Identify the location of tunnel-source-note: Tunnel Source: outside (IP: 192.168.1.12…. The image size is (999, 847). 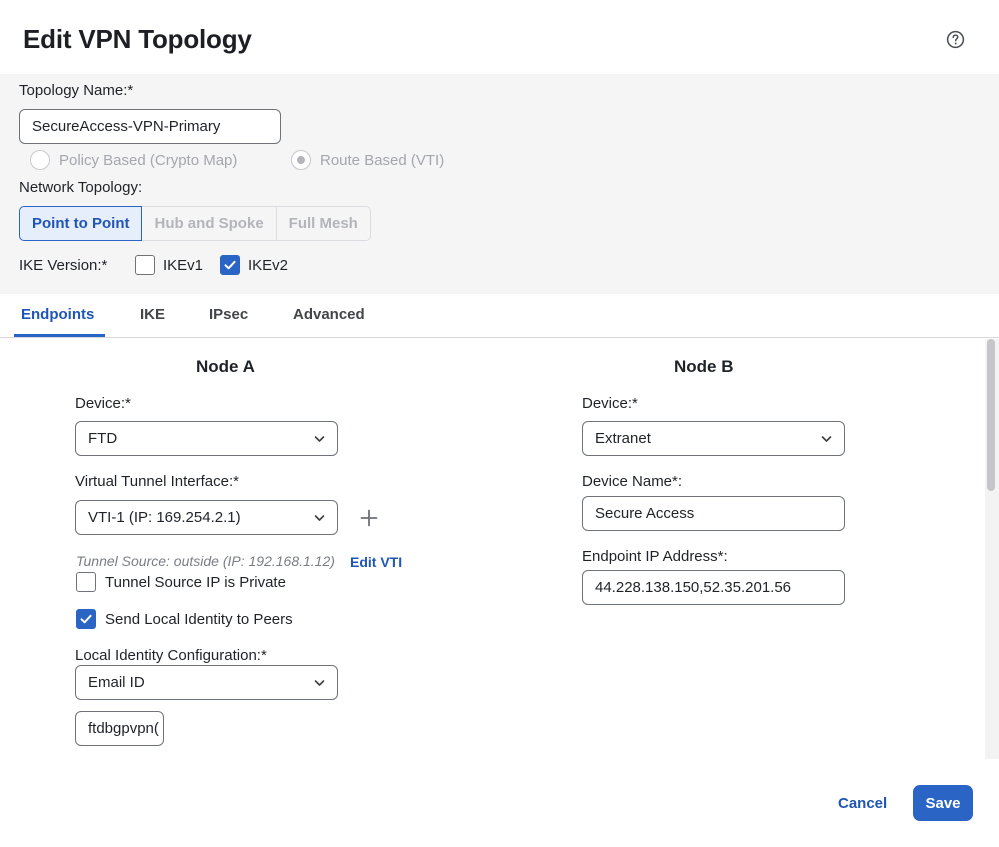
(205, 561).